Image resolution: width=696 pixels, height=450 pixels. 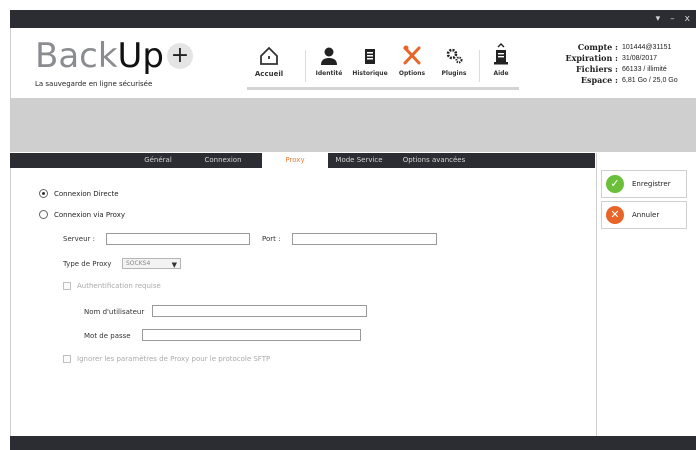 I want to click on auth-required-option: Authentification requise, so click(x=112, y=286).